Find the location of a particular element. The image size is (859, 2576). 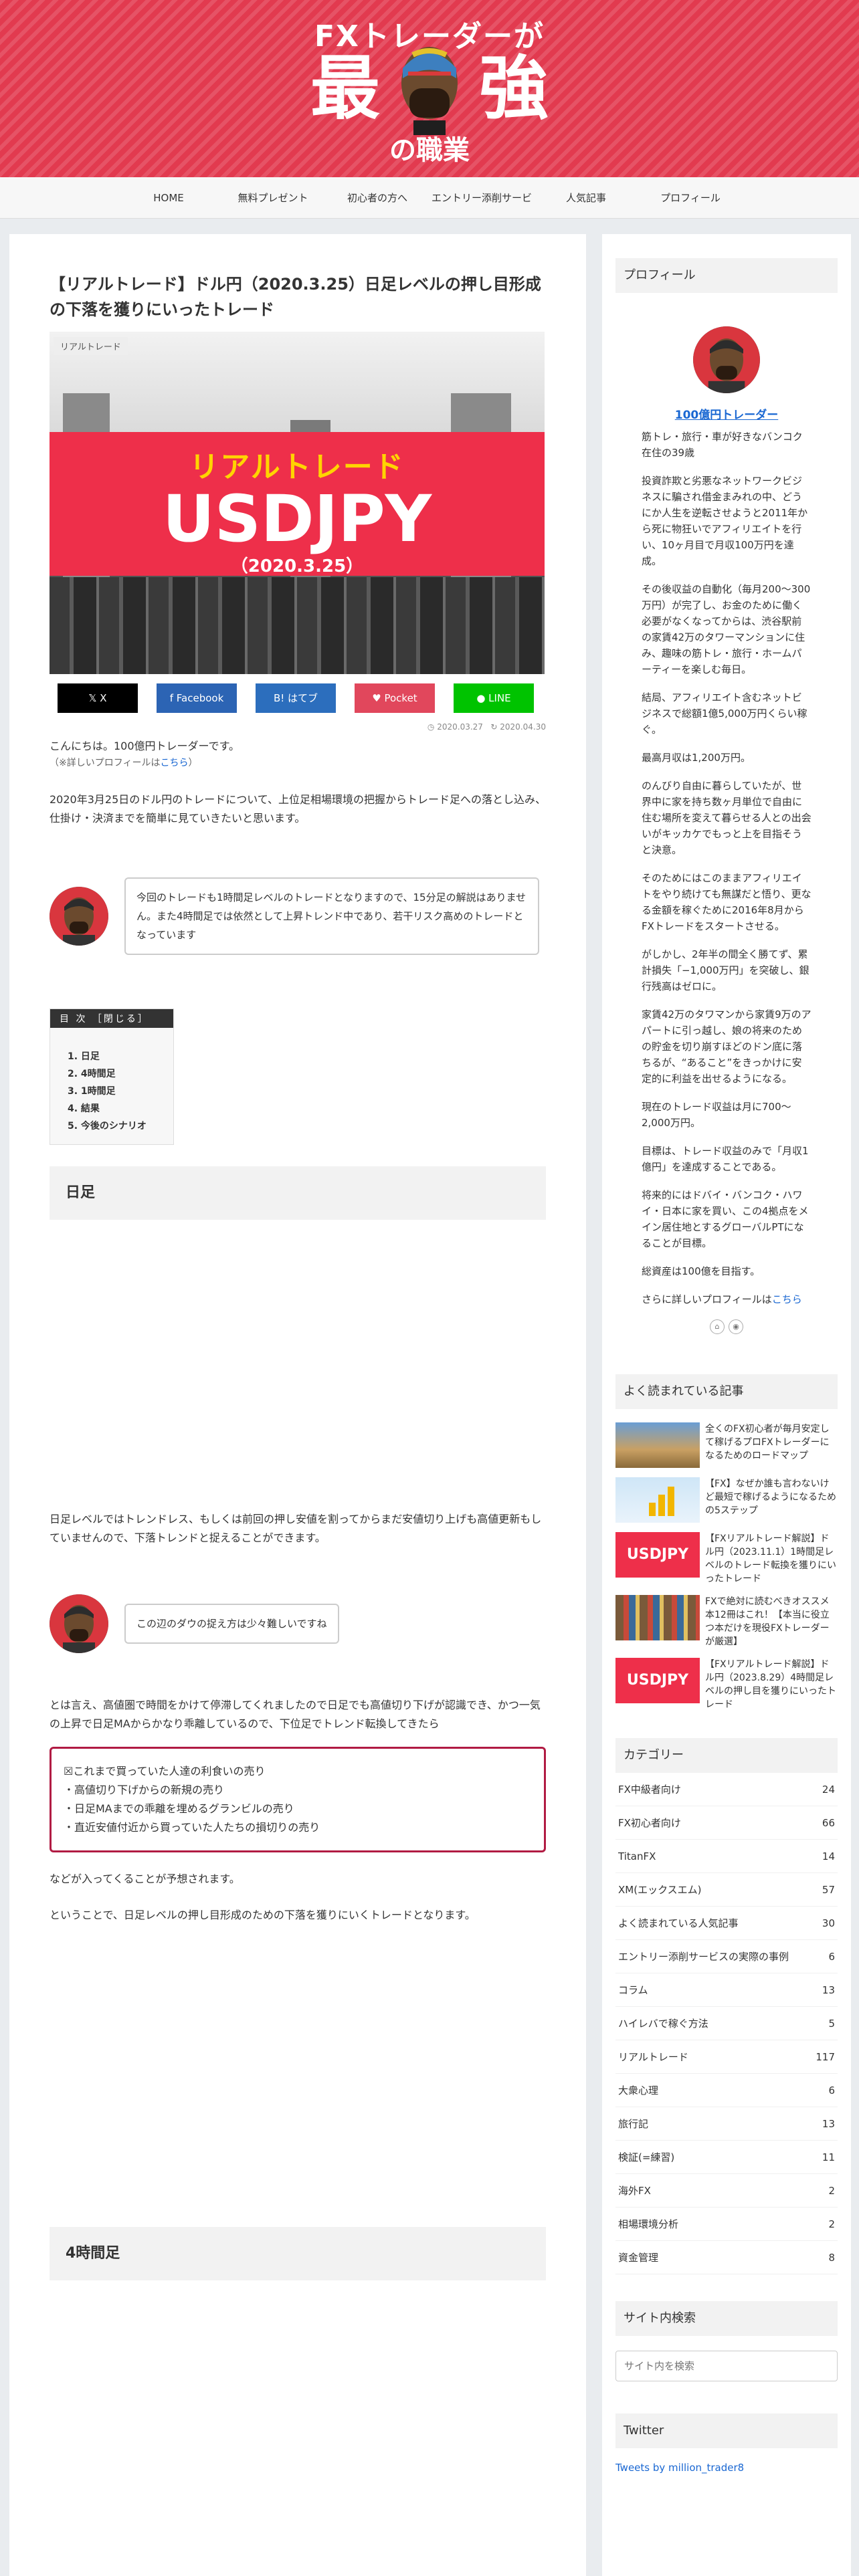

home-icon: ⌂ is located at coordinates (718, 1327).